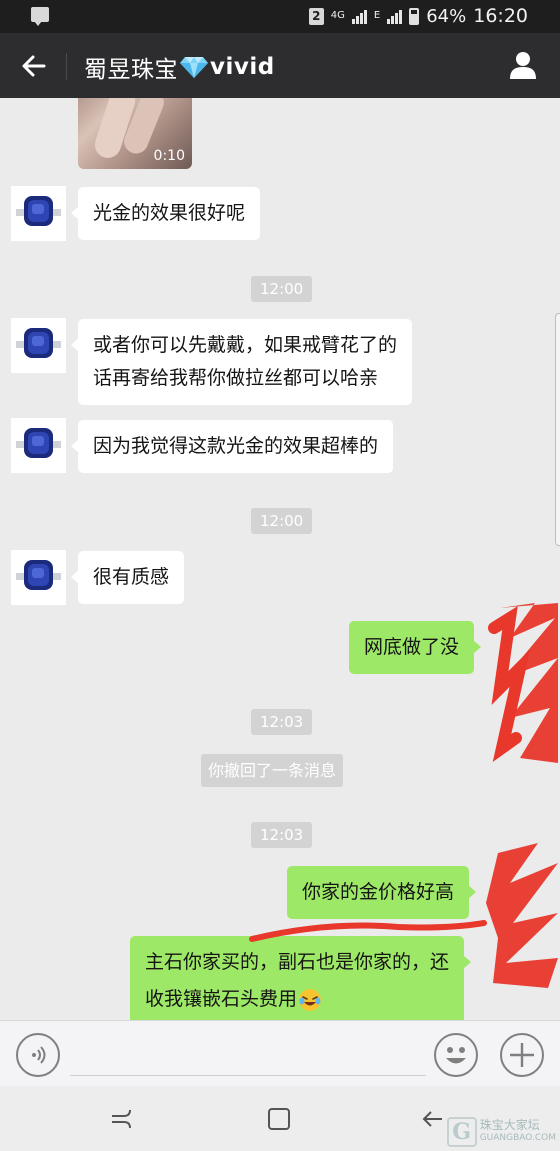  Describe the element at coordinates (377, 15) in the screenshot. I see `network-type-2: E` at that location.